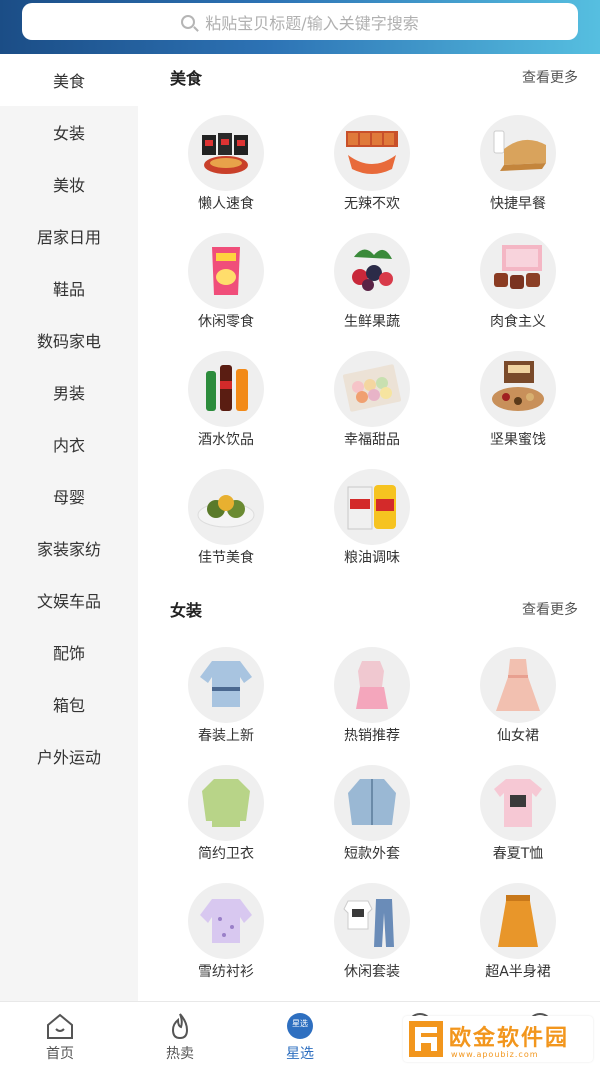  I want to click on sweatshirt-icon, so click(226, 803).